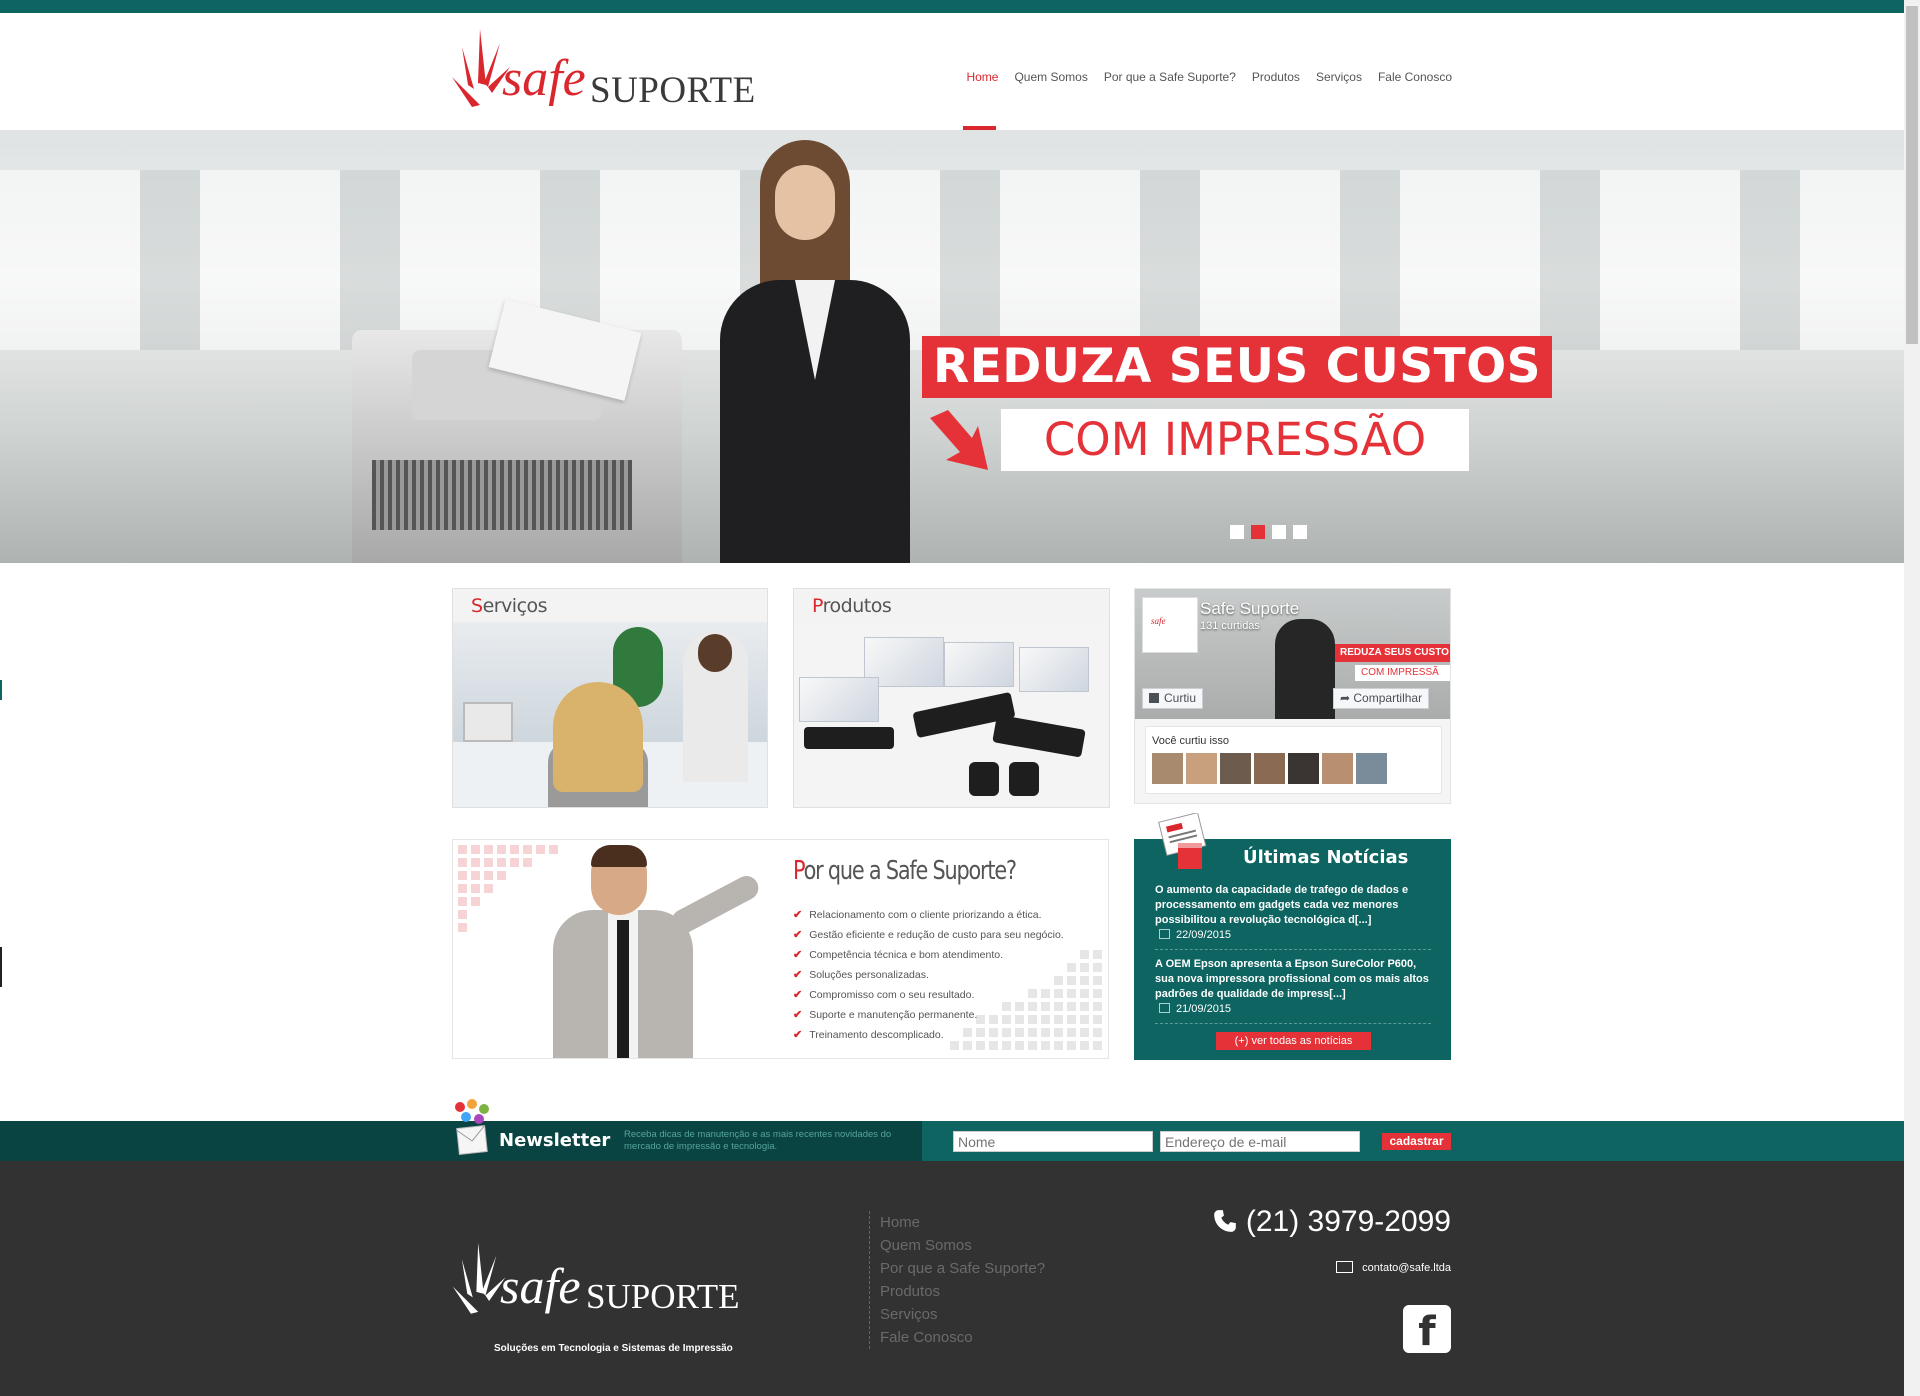 This screenshot has height=1396, width=1920. What do you see at coordinates (1249, 609) in the screenshot?
I see `facebook-page-name: Safe Suporte` at bounding box center [1249, 609].